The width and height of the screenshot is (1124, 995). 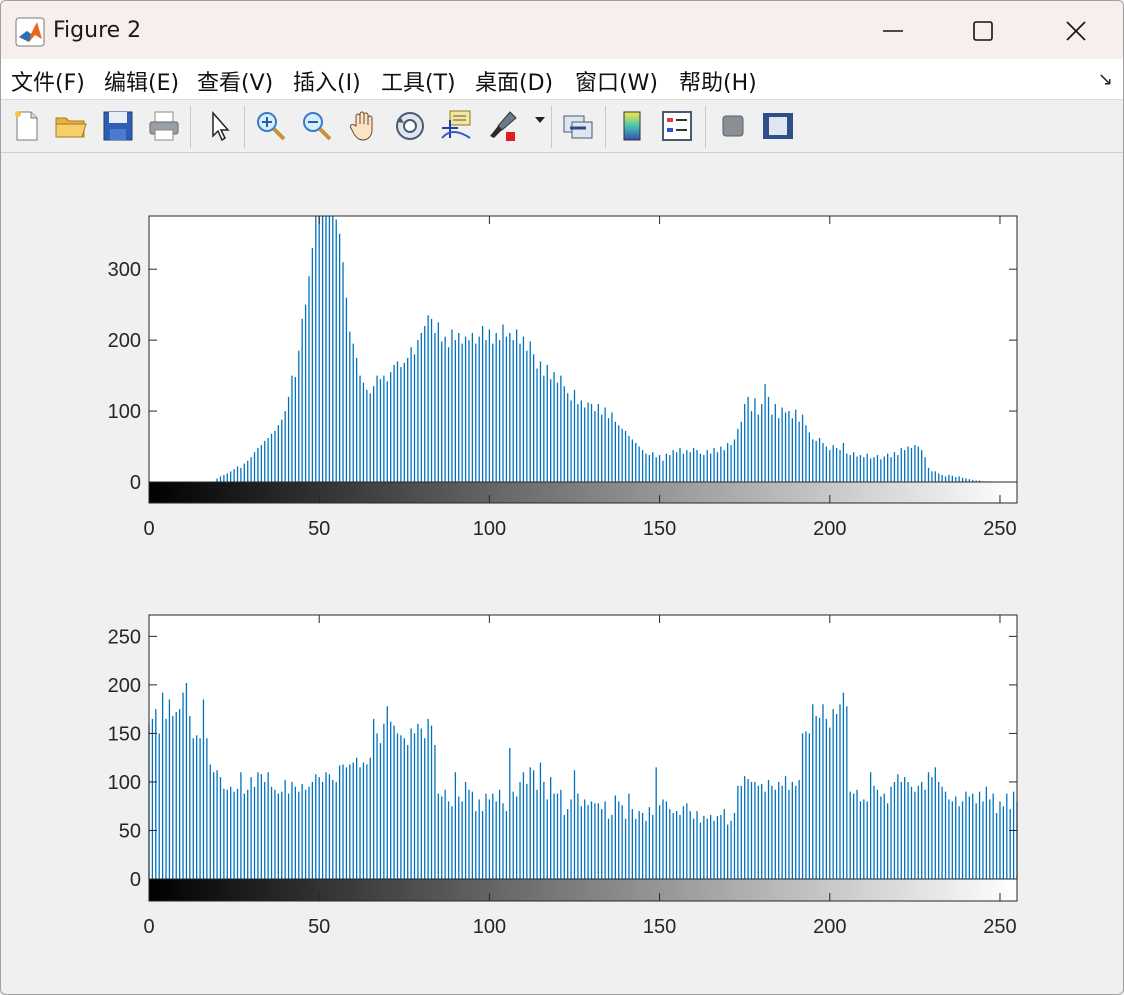 I want to click on y-tick-label: 300, so click(x=124, y=270).